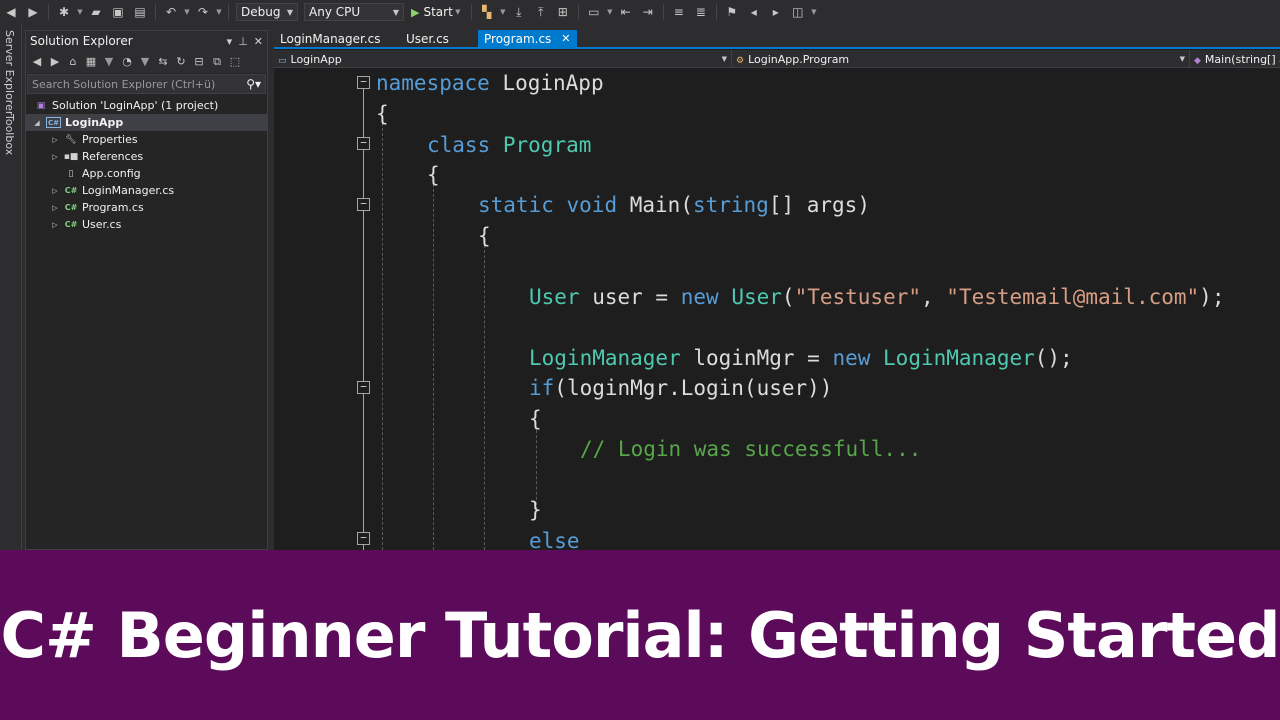 The height and width of the screenshot is (720, 1280). What do you see at coordinates (64, 12) in the screenshot?
I see `new-project-icon: ✱` at bounding box center [64, 12].